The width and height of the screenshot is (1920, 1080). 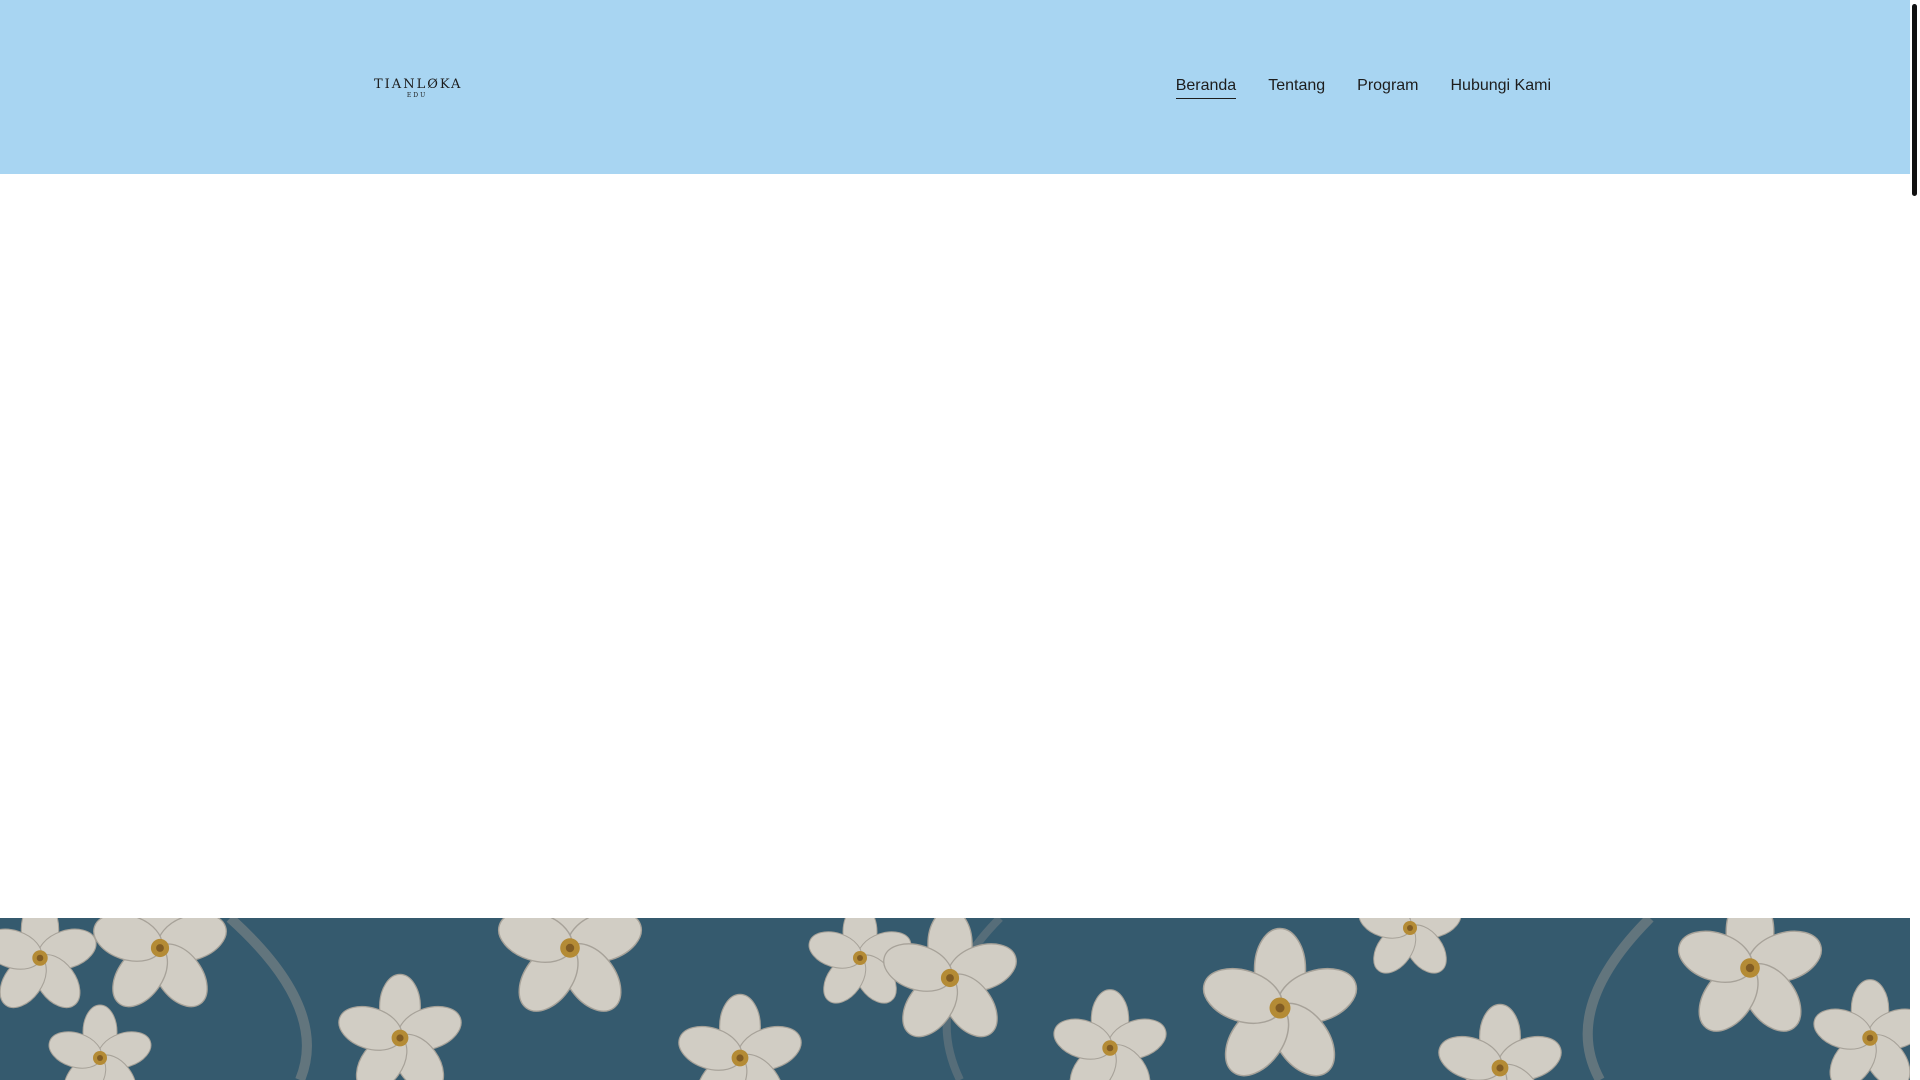 I want to click on nav-item-program: Program, so click(x=1387, y=87).